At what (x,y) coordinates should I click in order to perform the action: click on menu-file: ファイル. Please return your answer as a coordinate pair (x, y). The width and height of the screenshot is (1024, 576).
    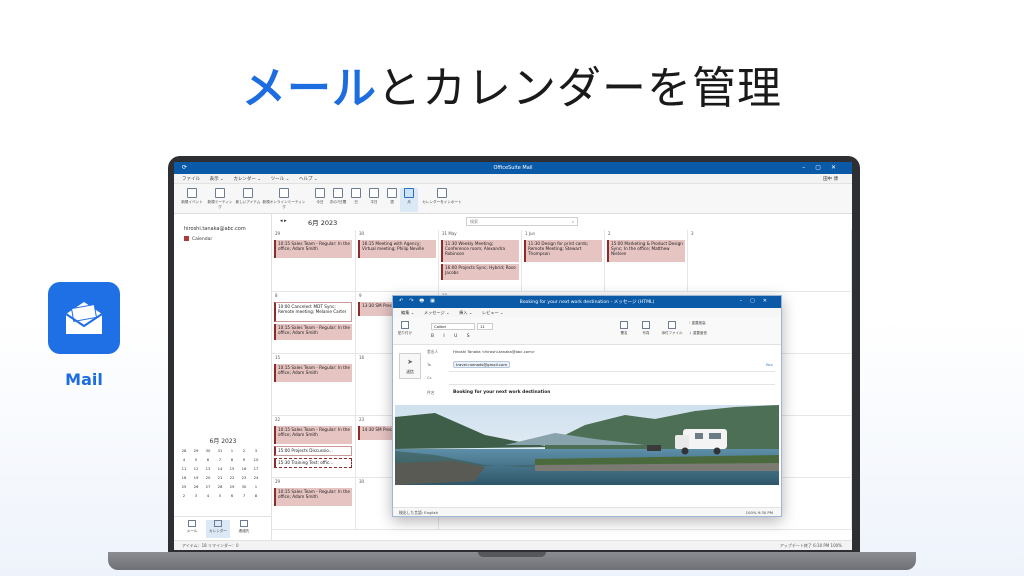
    Looking at the image, I should click on (191, 179).